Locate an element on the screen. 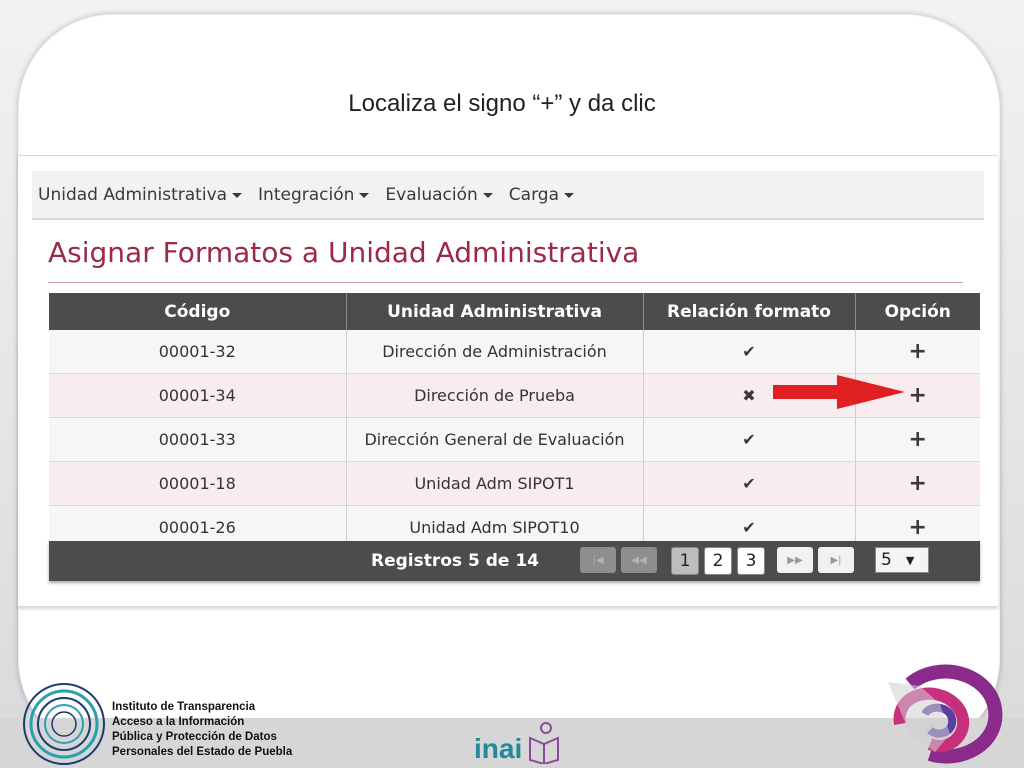 Image resolution: width=1024 pixels, height=768 pixels. red-arrow-icon is located at coordinates (839, 392).